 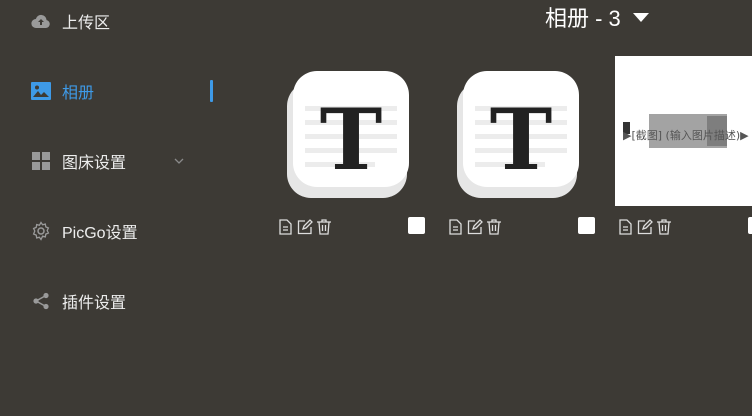 I want to click on caret-down-icon, so click(x=640, y=17).